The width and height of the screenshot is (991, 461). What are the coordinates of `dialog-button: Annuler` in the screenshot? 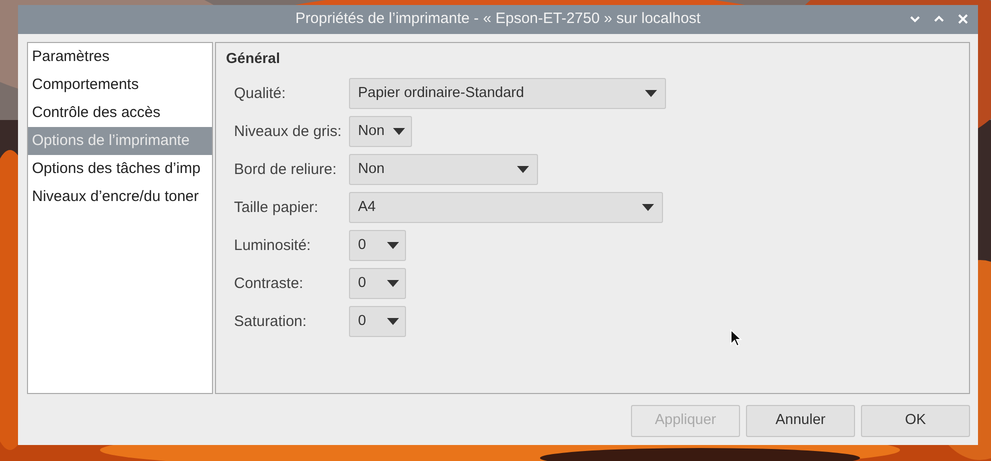 It's located at (800, 421).